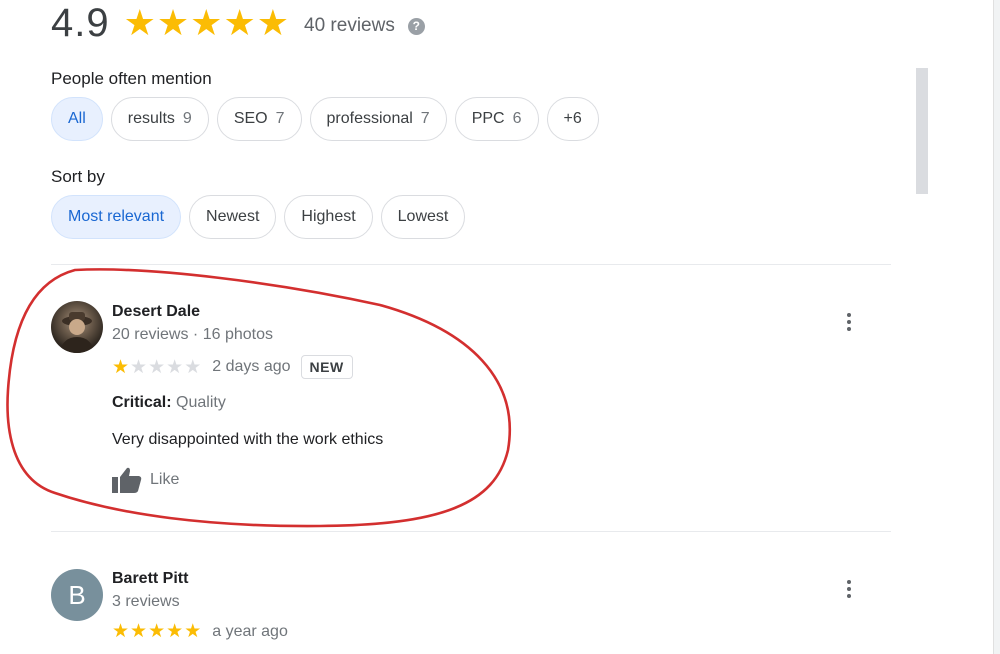  I want to click on avatar, so click(77, 327).